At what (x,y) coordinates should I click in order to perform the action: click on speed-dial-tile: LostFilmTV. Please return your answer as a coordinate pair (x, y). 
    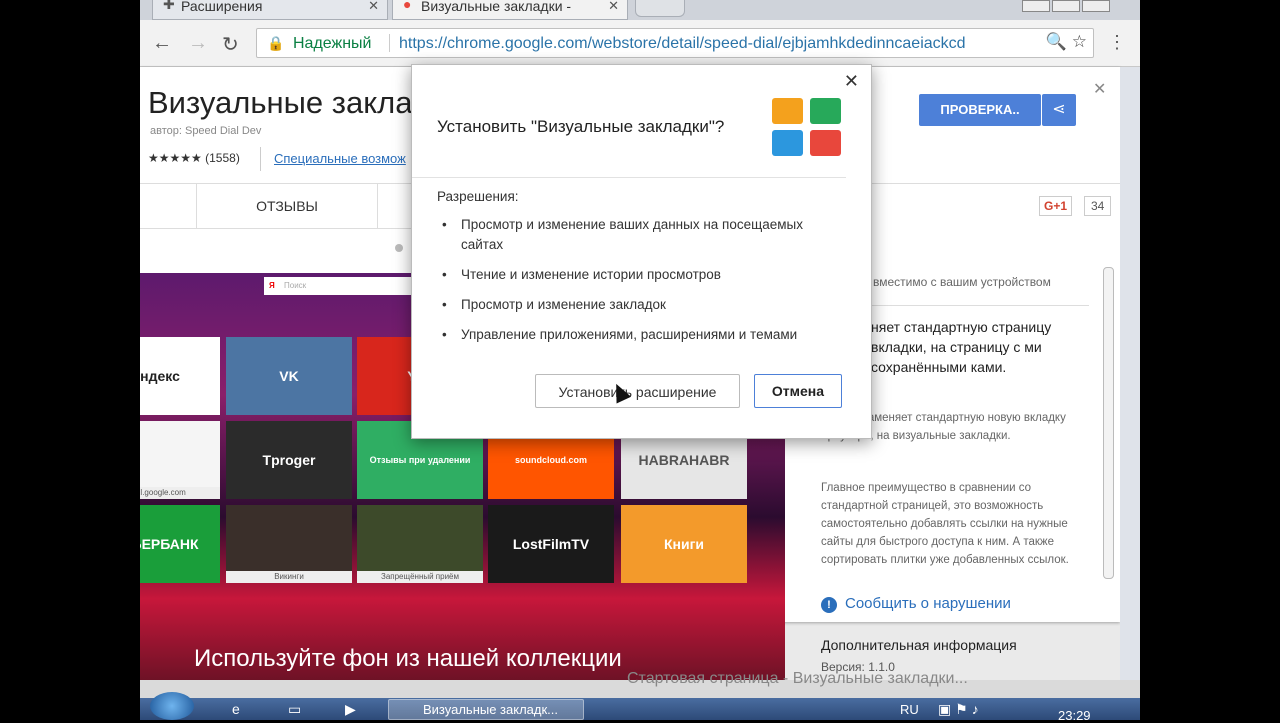
    Looking at the image, I should click on (551, 544).